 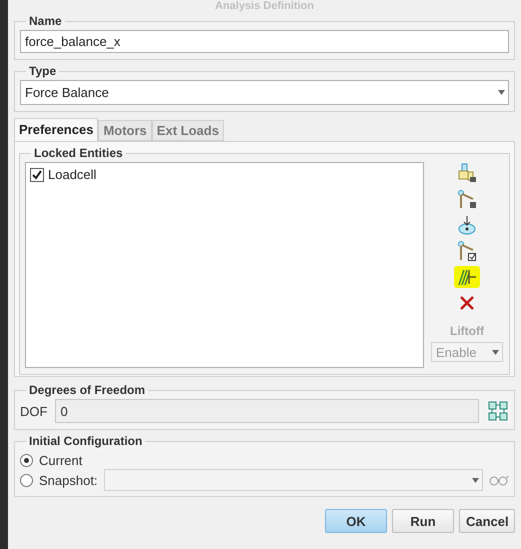 What do you see at coordinates (499, 480) in the screenshot?
I see `glasses-icon` at bounding box center [499, 480].